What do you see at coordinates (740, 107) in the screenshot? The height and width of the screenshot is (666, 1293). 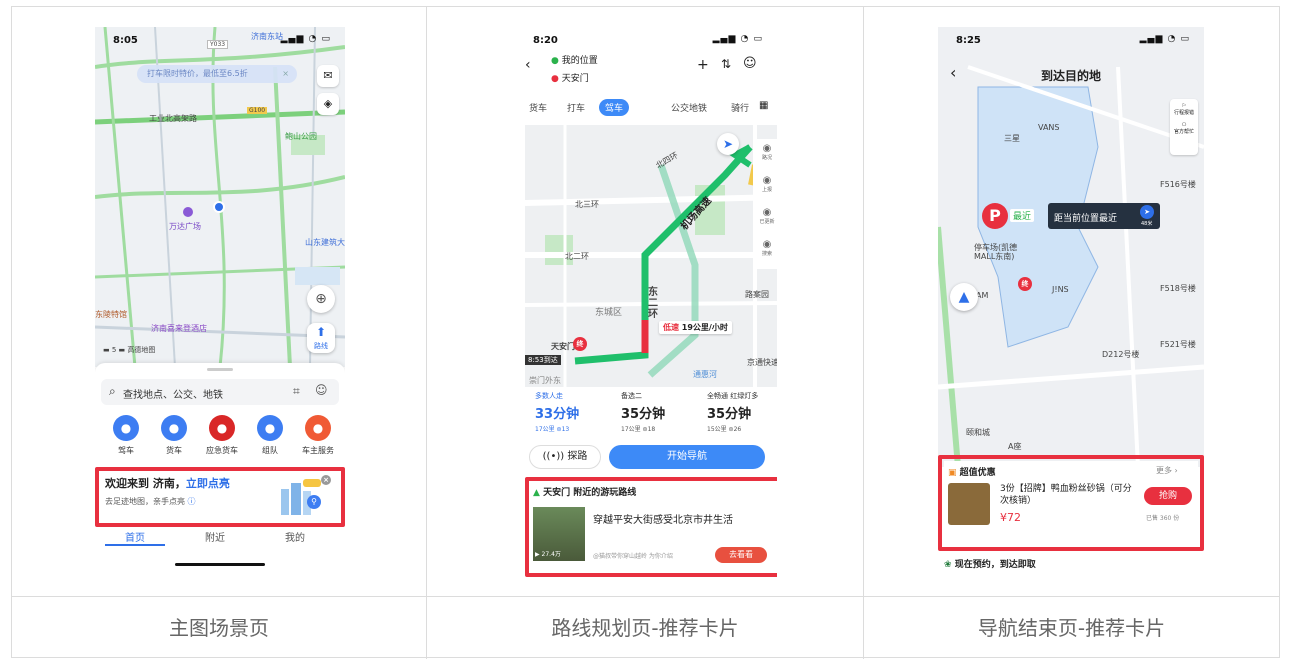 I see `mode-tab-4: 骑行` at bounding box center [740, 107].